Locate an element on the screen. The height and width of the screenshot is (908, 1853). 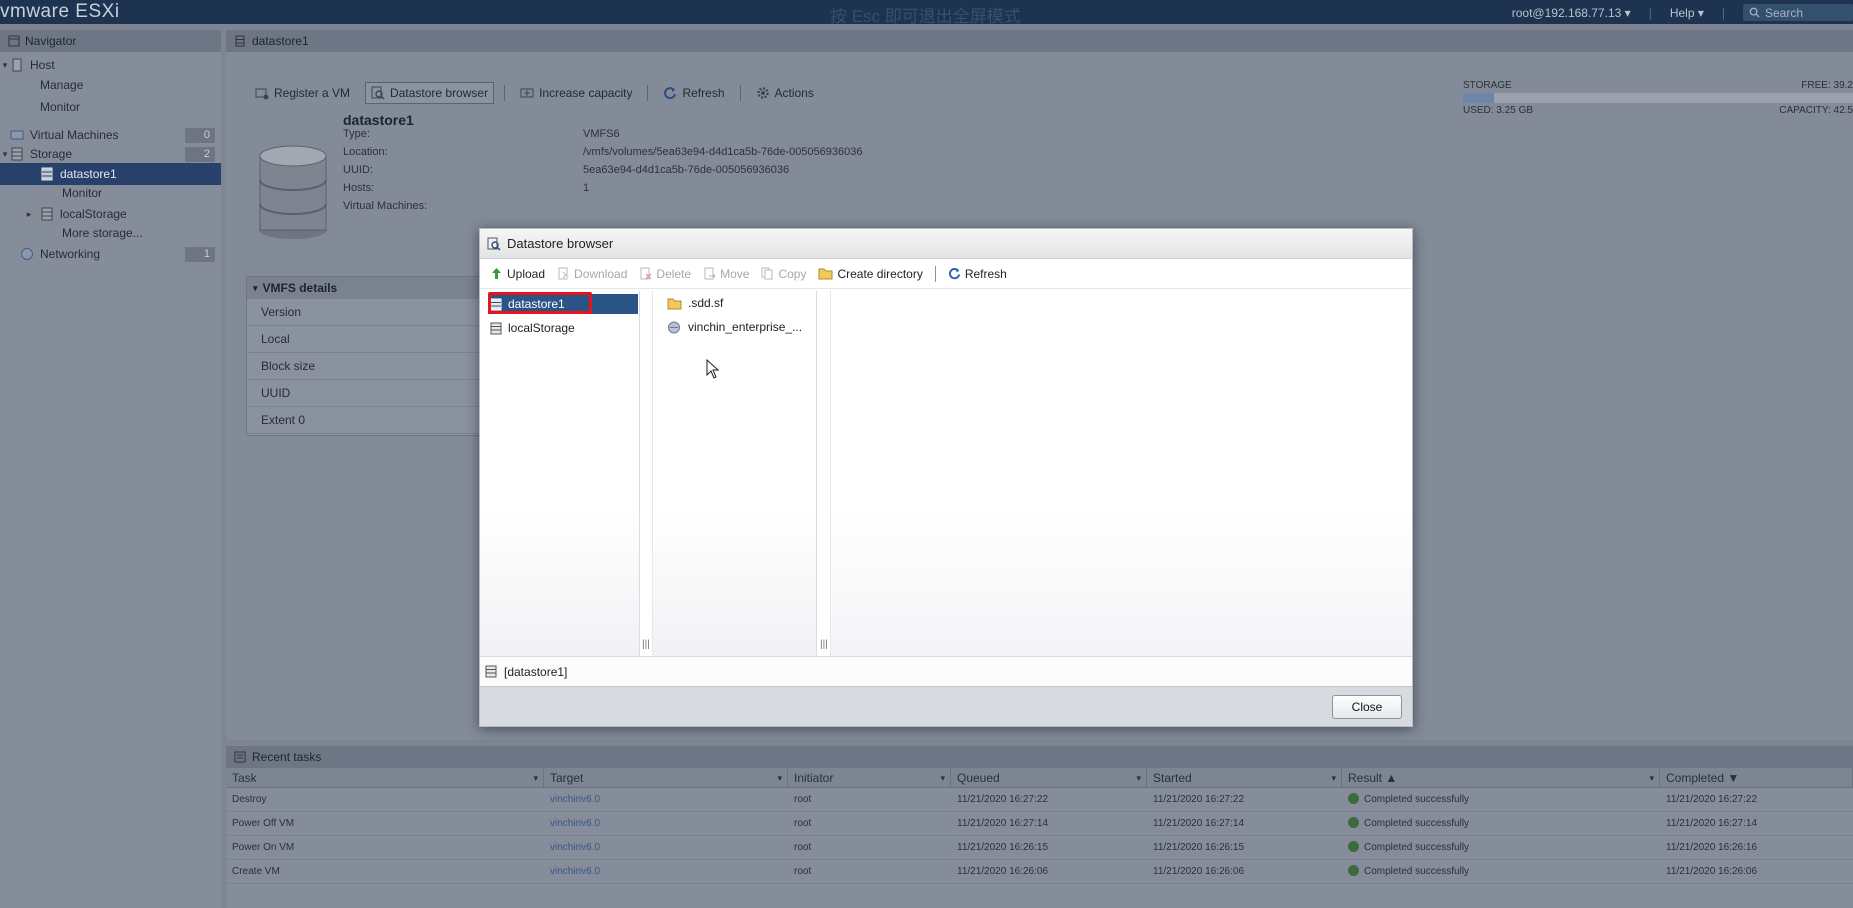
user-menu: root@192.168.77.13 ▾ is located at coordinates (1571, 13).